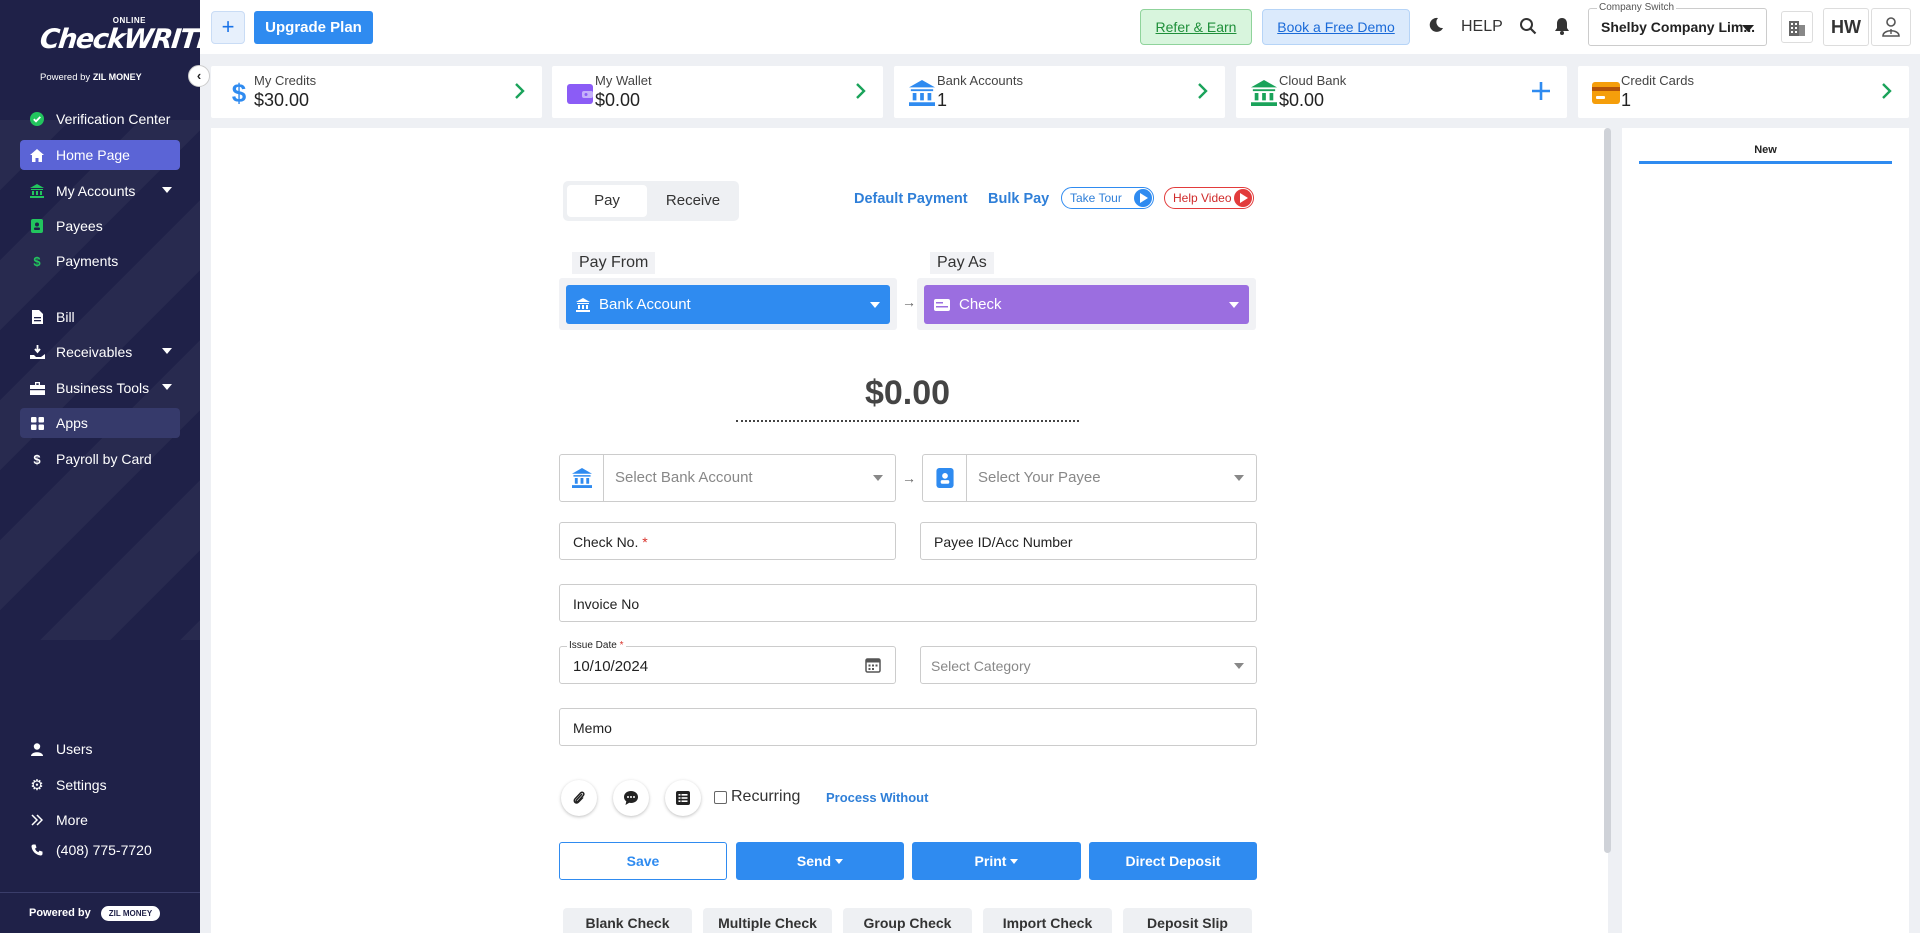 Image resolution: width=1920 pixels, height=933 pixels. Describe the element at coordinates (962, 263) in the screenshot. I see `pay-as-label: Pay As` at that location.